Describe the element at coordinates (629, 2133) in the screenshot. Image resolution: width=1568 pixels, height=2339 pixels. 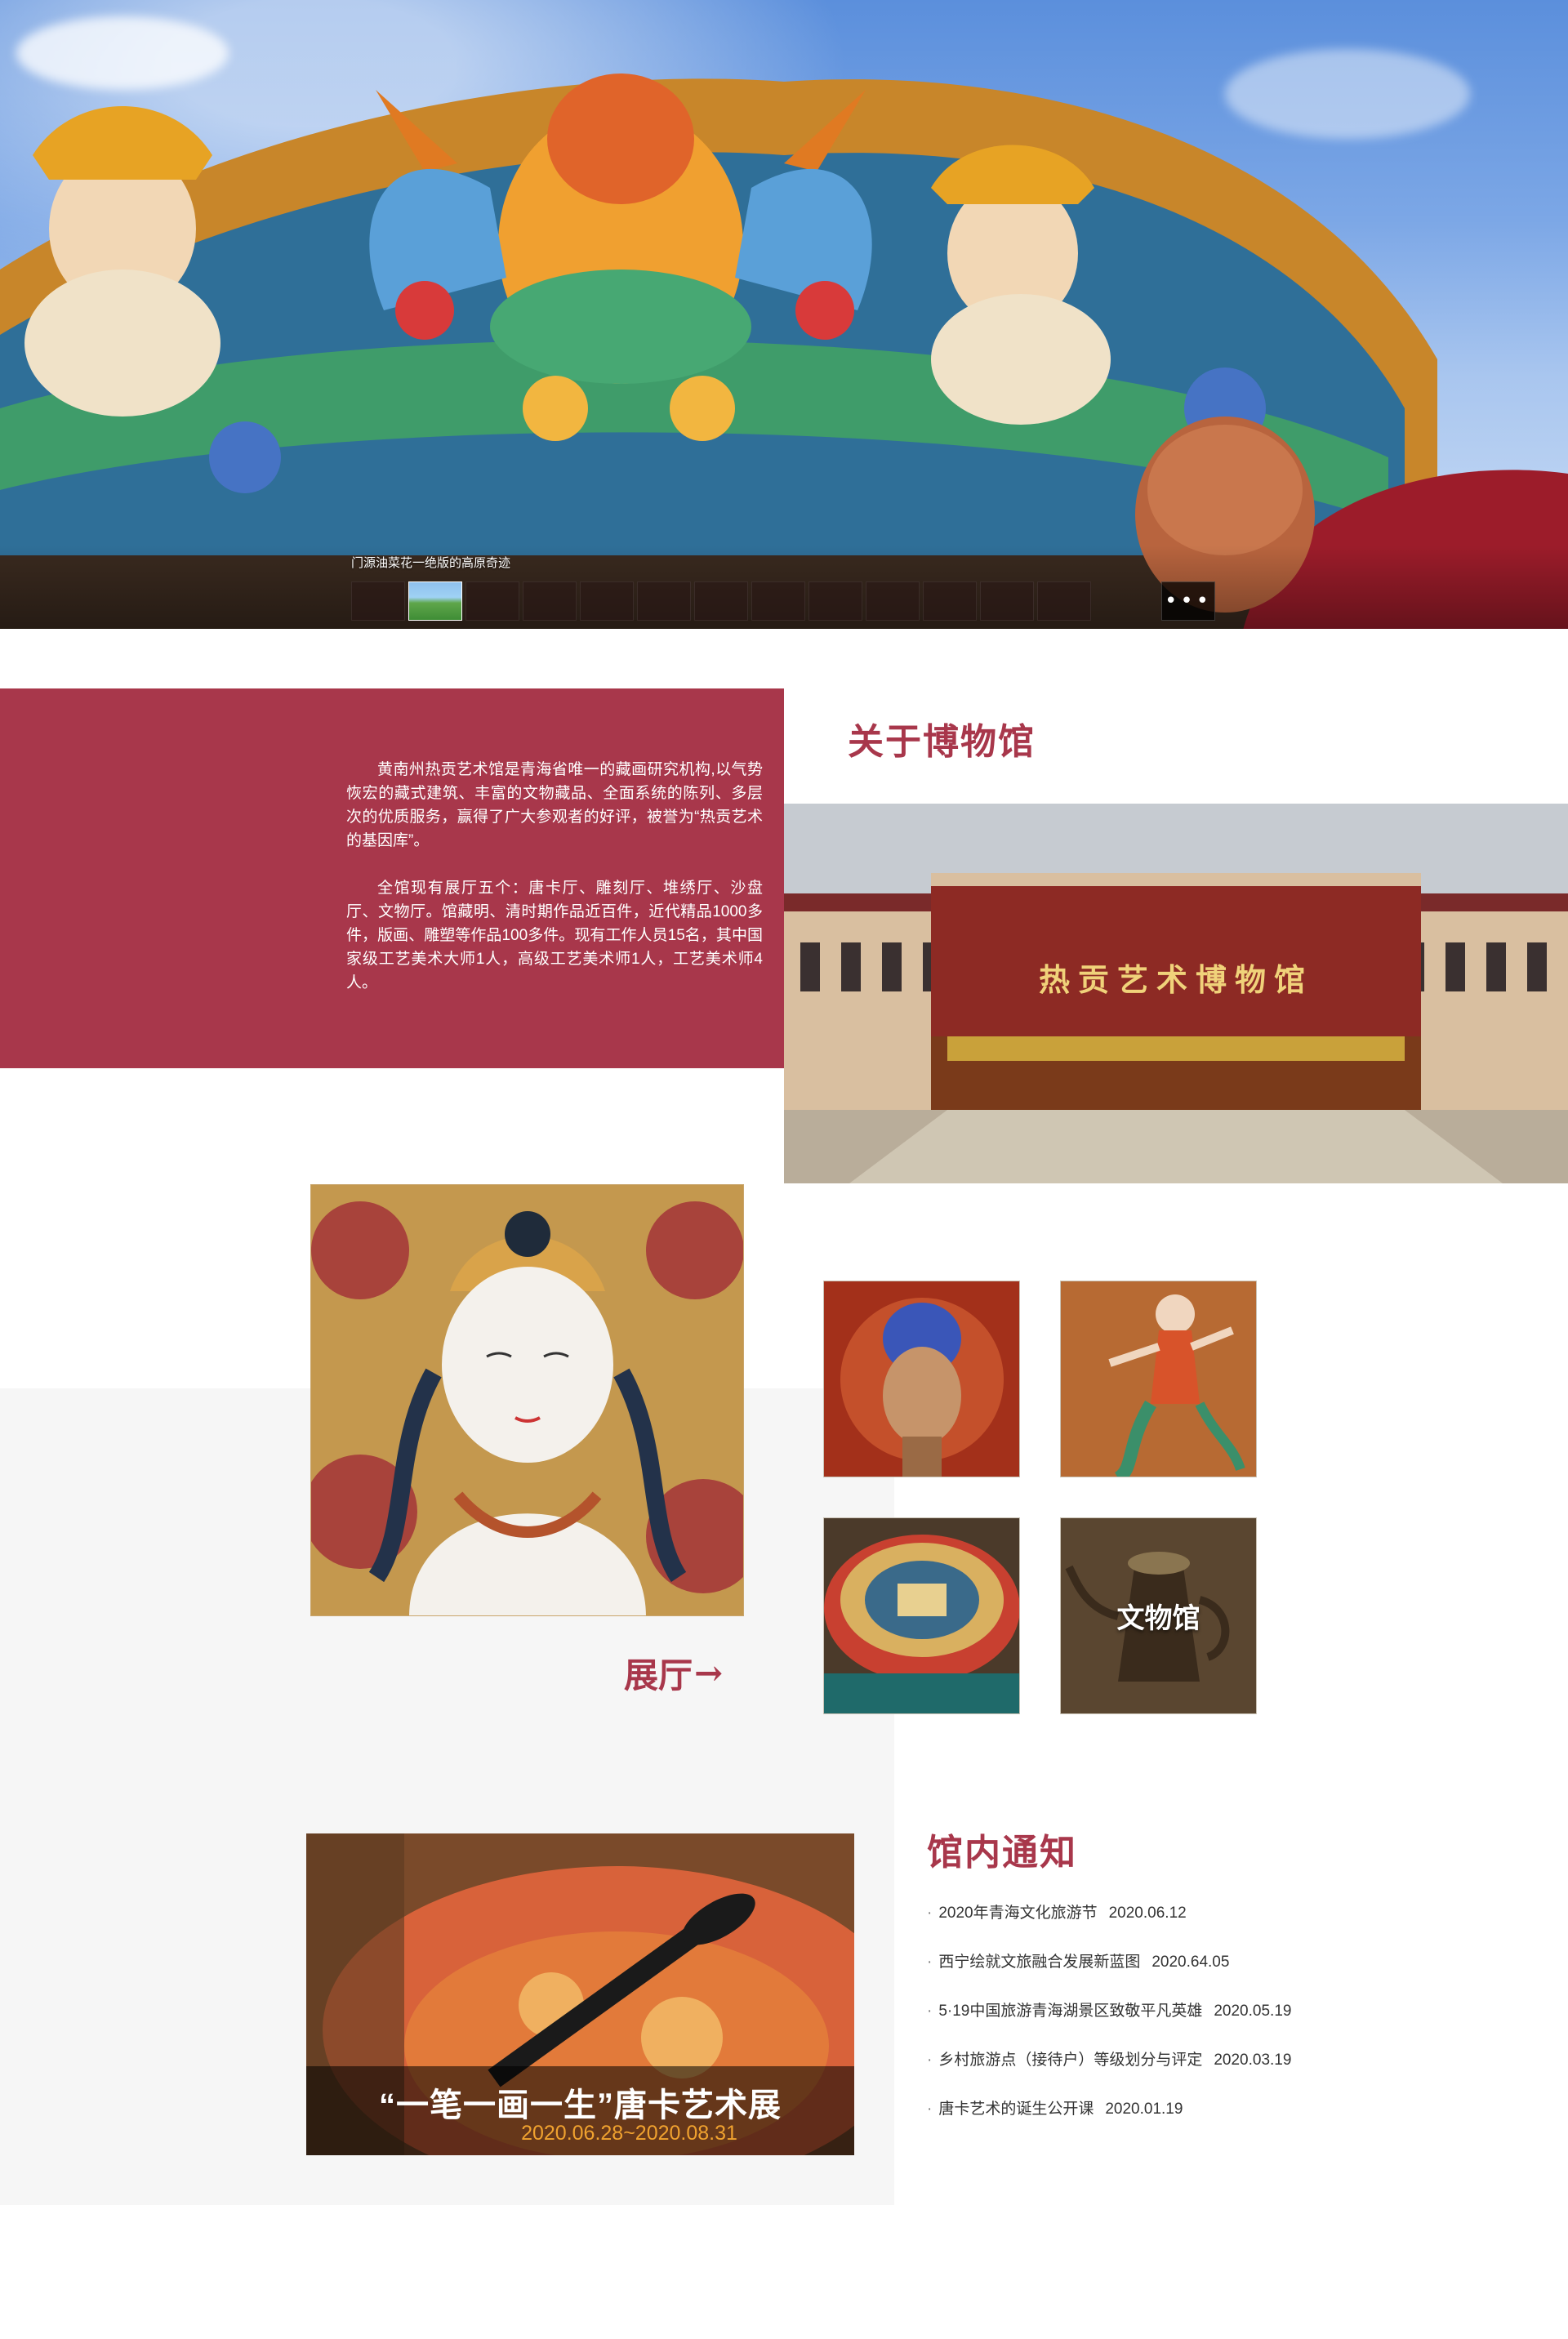
I see `exhibition-date: 2020.06.28~2020.08.31` at that location.